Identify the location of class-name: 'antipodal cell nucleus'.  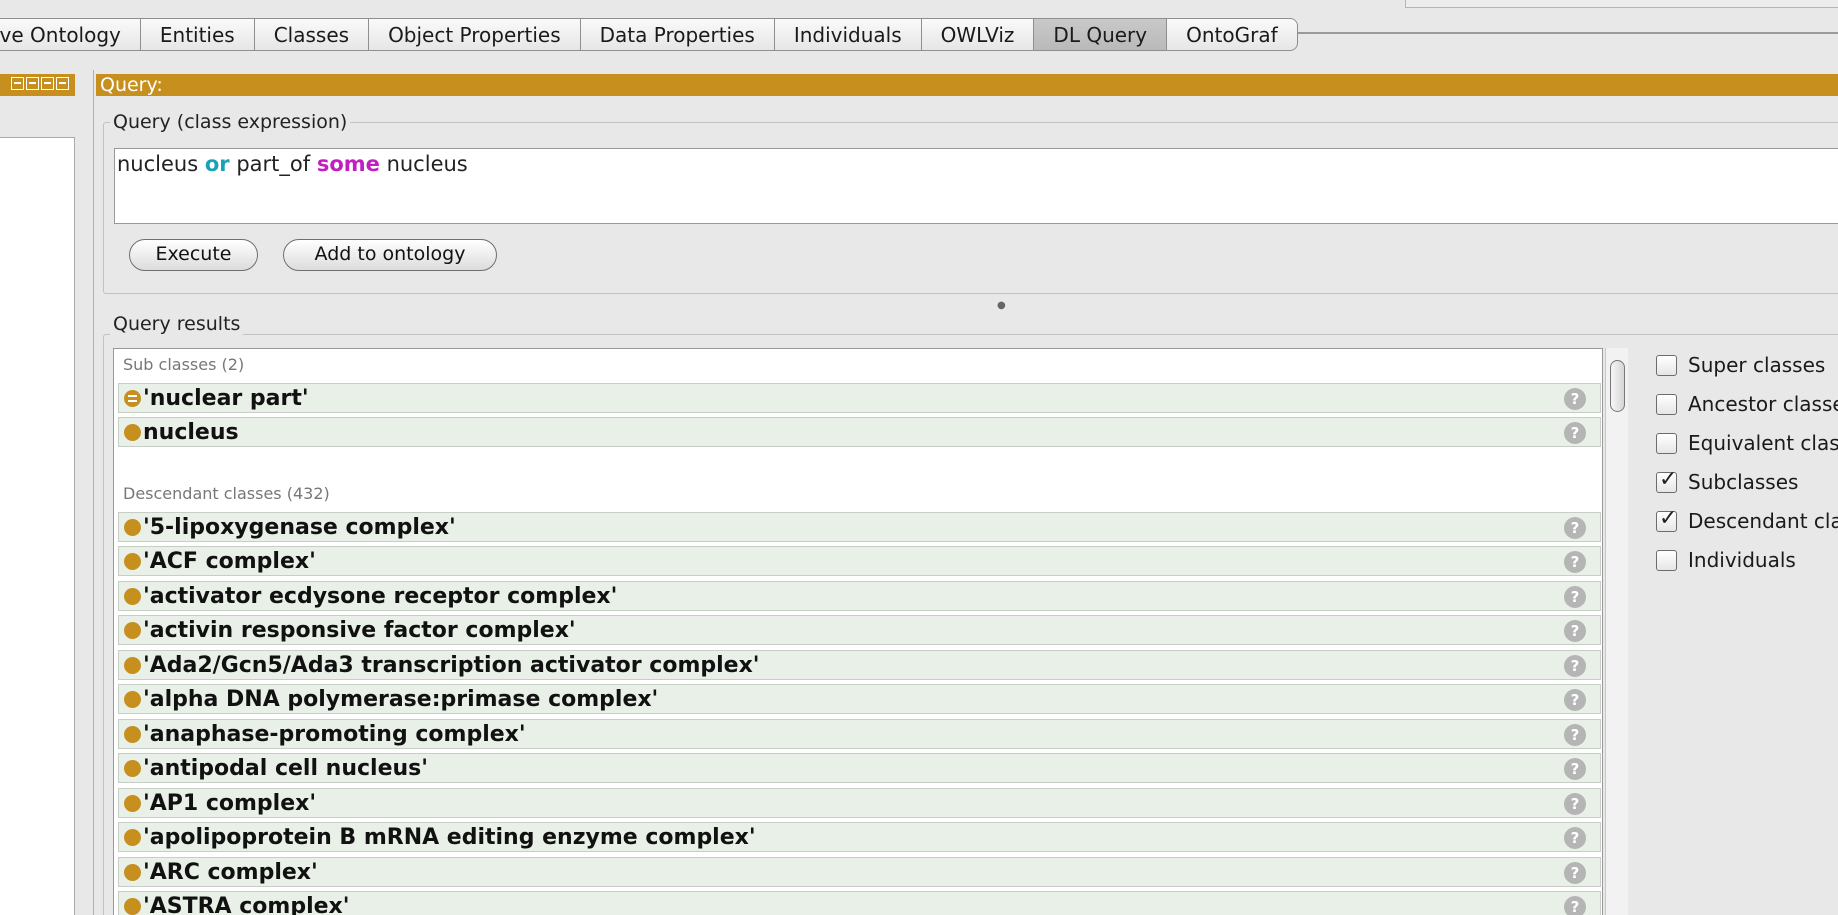
(285, 768).